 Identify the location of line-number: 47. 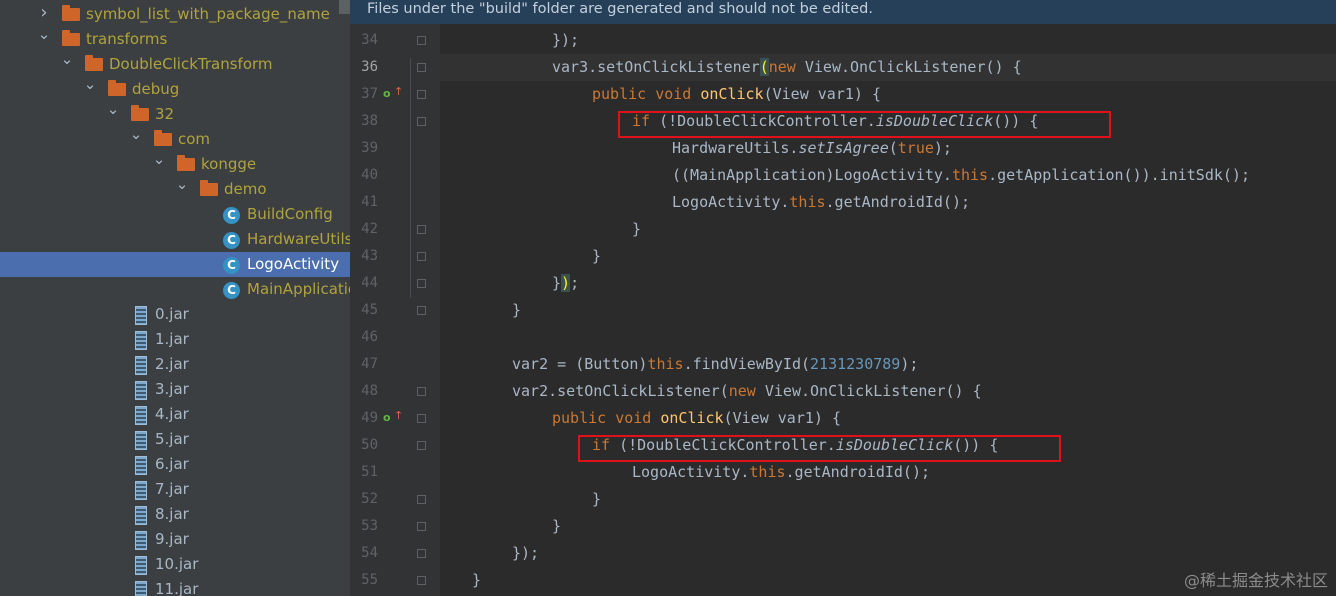
(369, 364).